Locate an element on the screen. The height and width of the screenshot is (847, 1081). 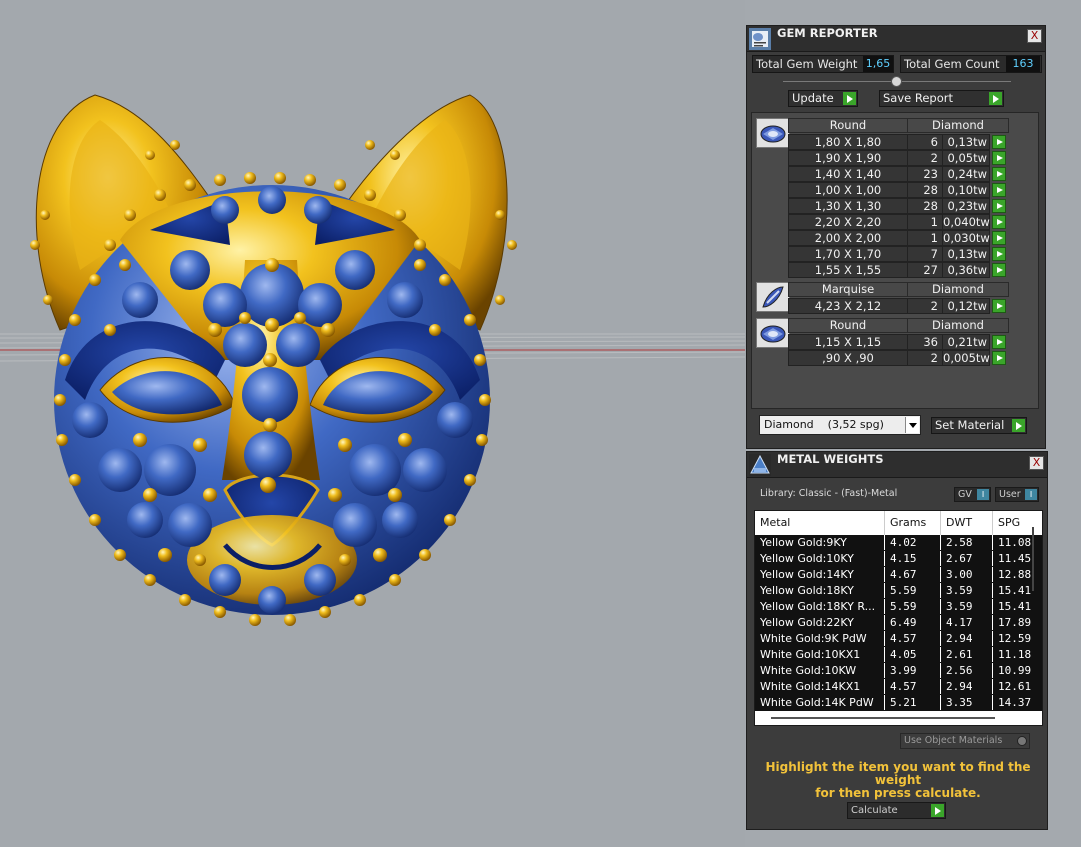
instruction-line-2: for then press calculate. is located at coordinates (898, 793).